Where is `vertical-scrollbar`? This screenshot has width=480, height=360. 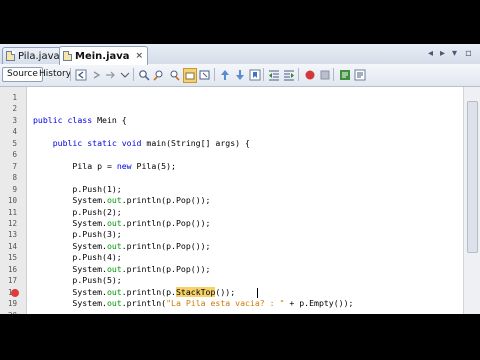 vertical-scrollbar is located at coordinates (471, 200).